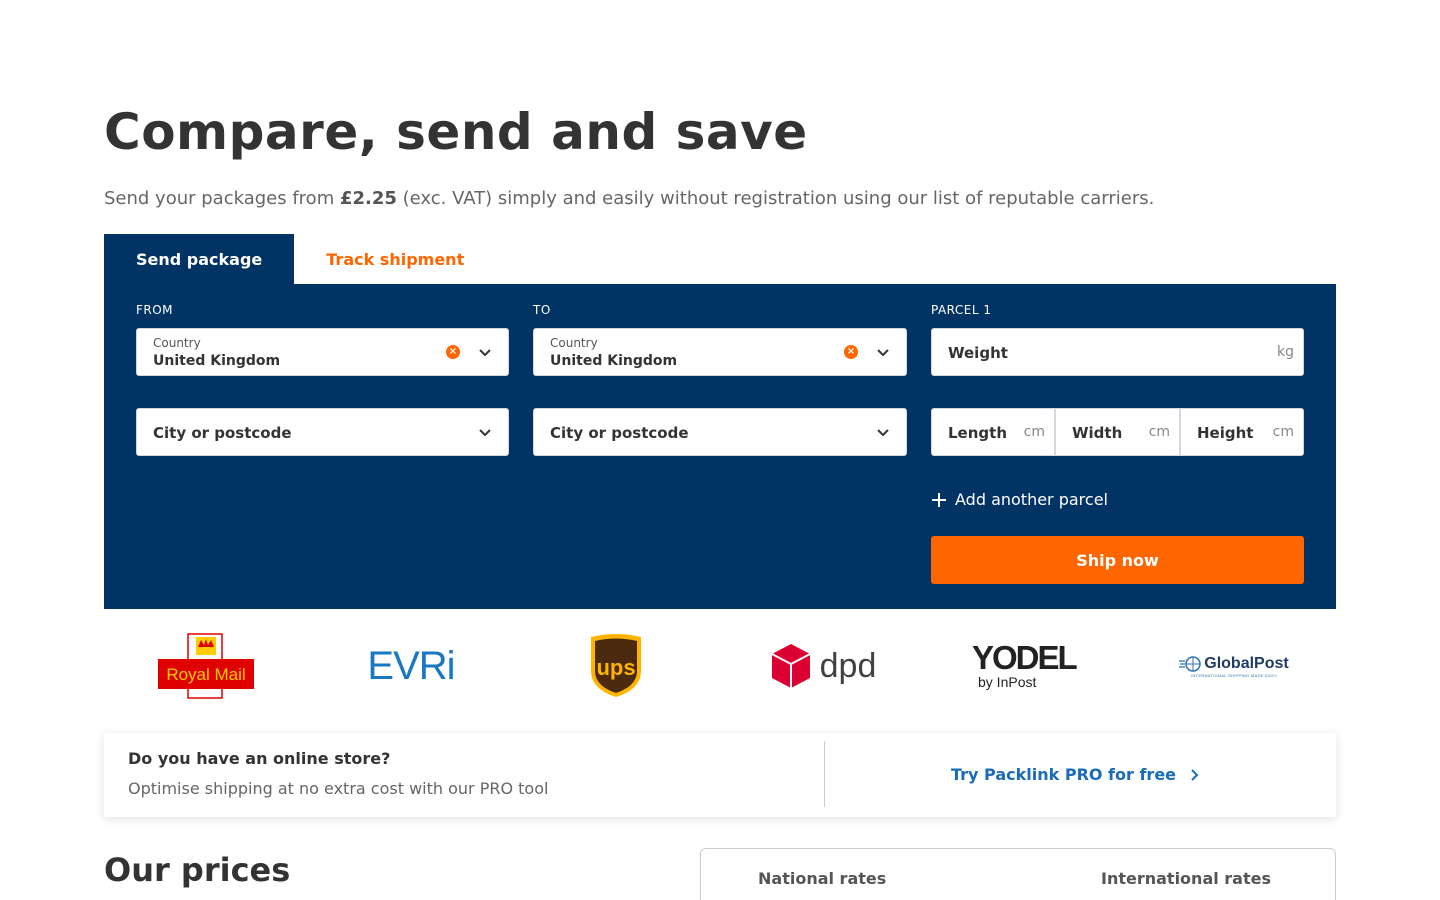 The height and width of the screenshot is (900, 1440). I want to click on to-country-label: Country, so click(574, 343).